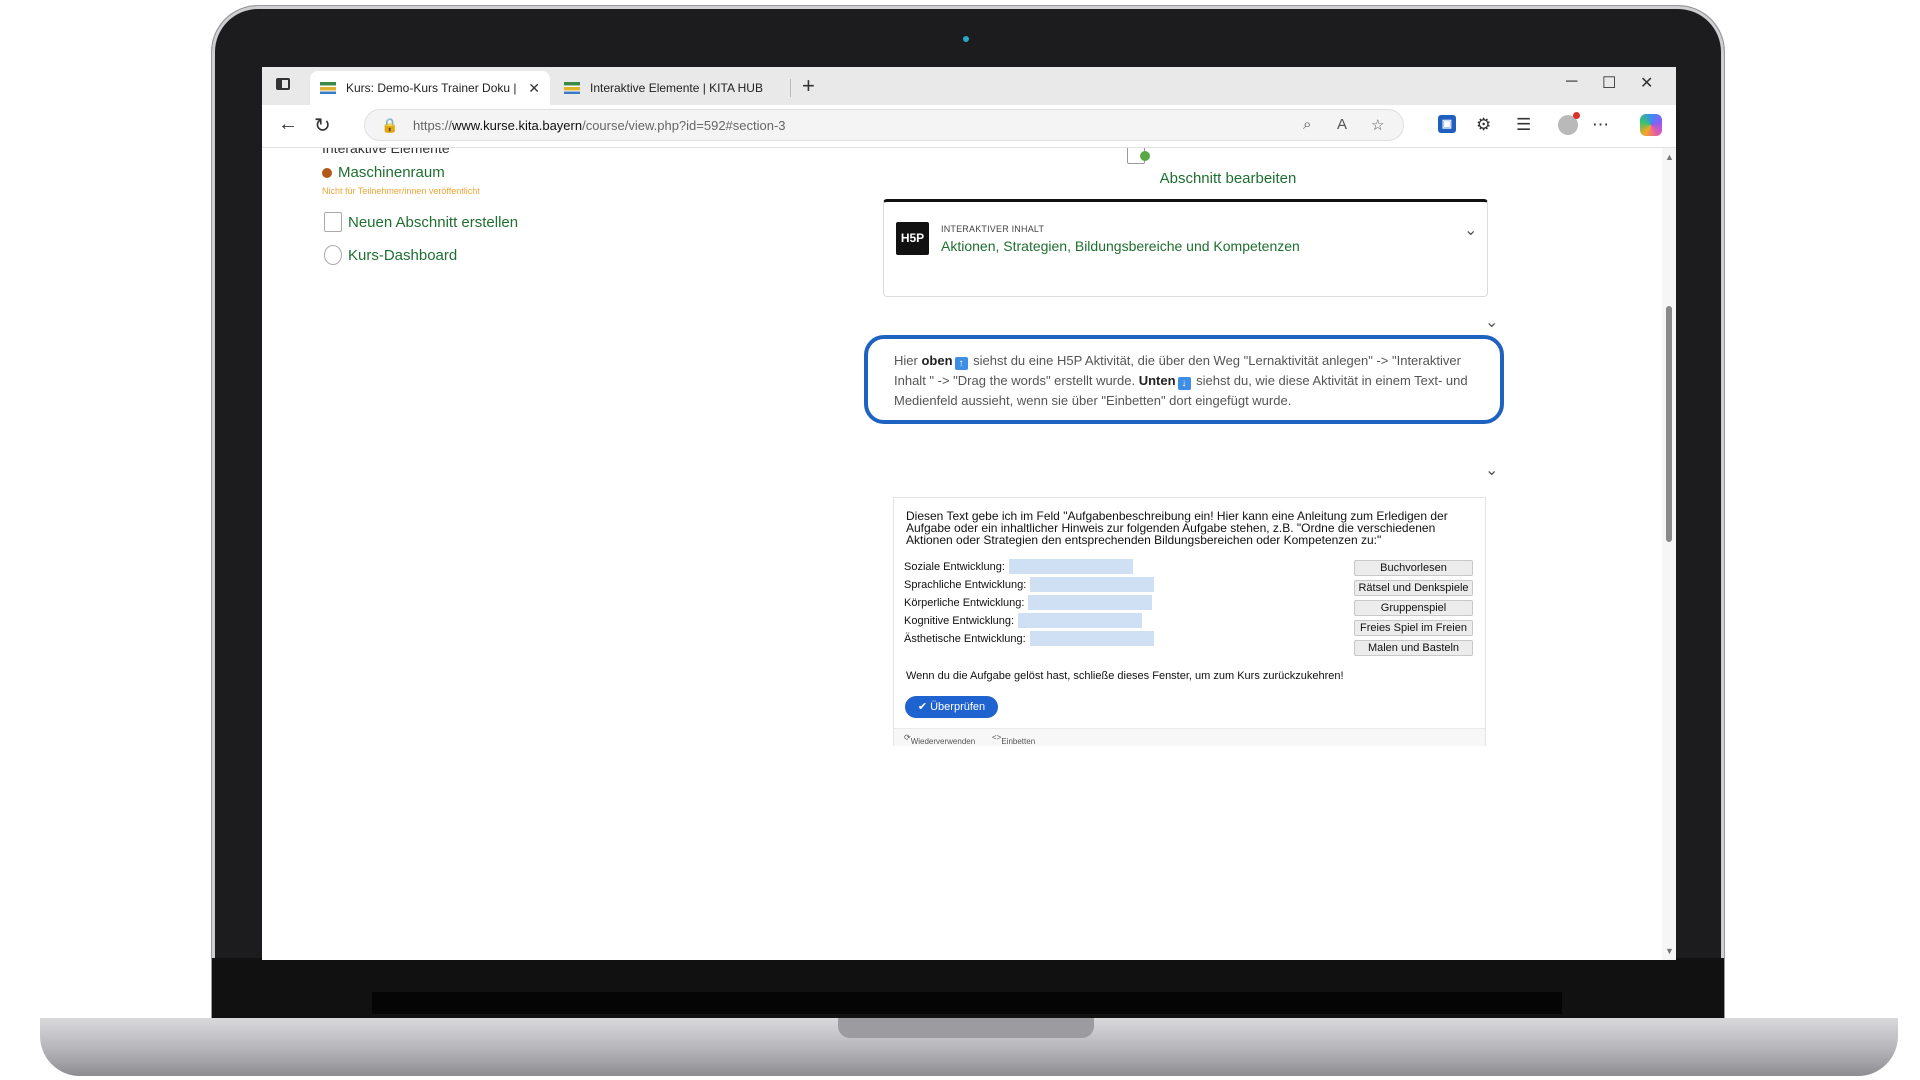 The width and height of the screenshot is (1920, 1080). Describe the element at coordinates (965, 638) in the screenshot. I see `field-label: Ästhetische Entwicklung:` at that location.